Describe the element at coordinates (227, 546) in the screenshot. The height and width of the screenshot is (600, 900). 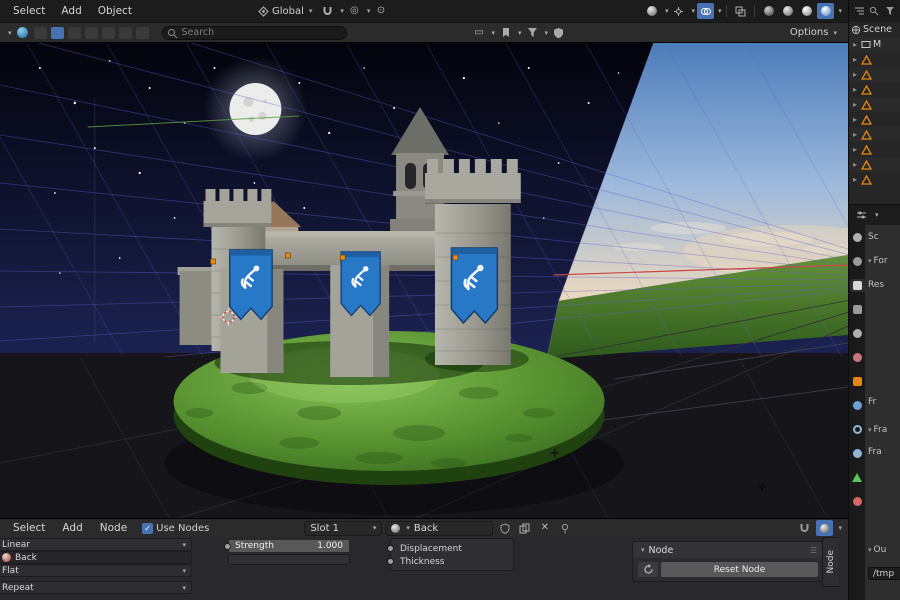
I see `strength-input-socket` at that location.